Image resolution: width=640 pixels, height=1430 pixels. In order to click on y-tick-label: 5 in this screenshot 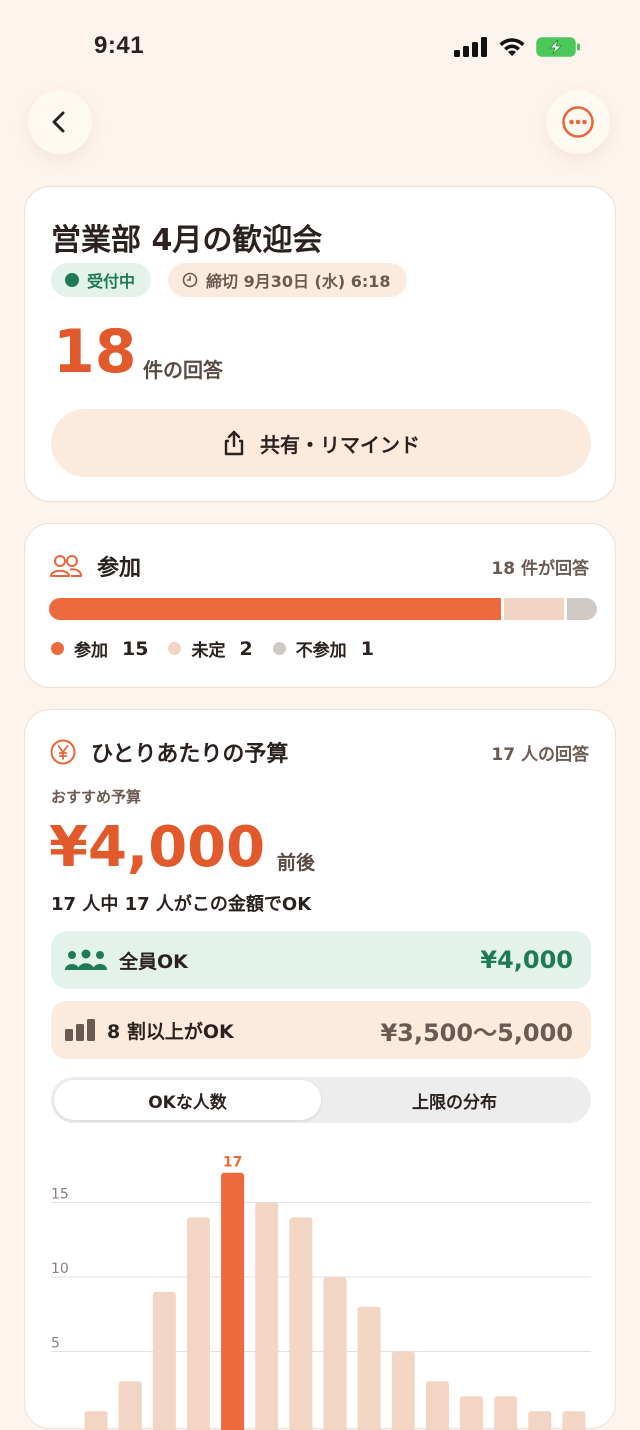, I will do `click(55, 1344)`.